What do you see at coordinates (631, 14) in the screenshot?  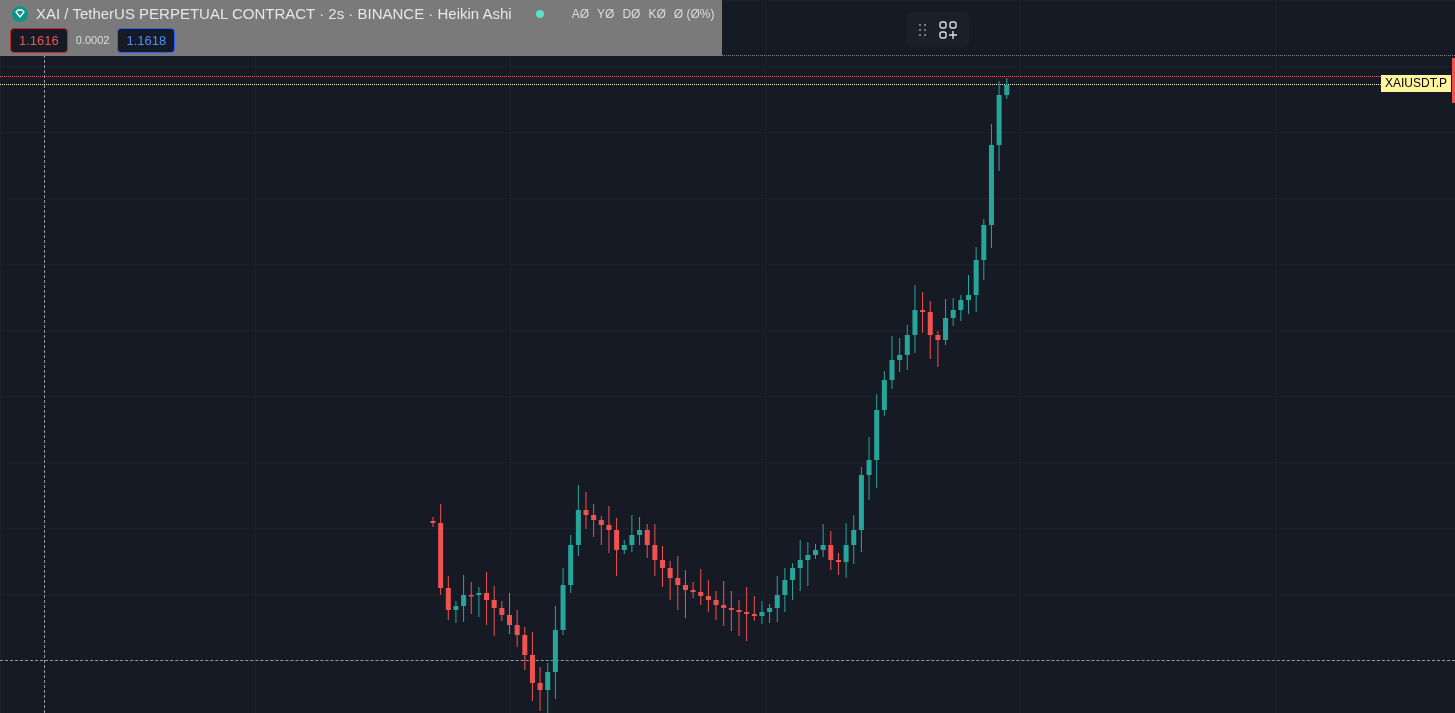 I see `ohlc-value: DØ` at bounding box center [631, 14].